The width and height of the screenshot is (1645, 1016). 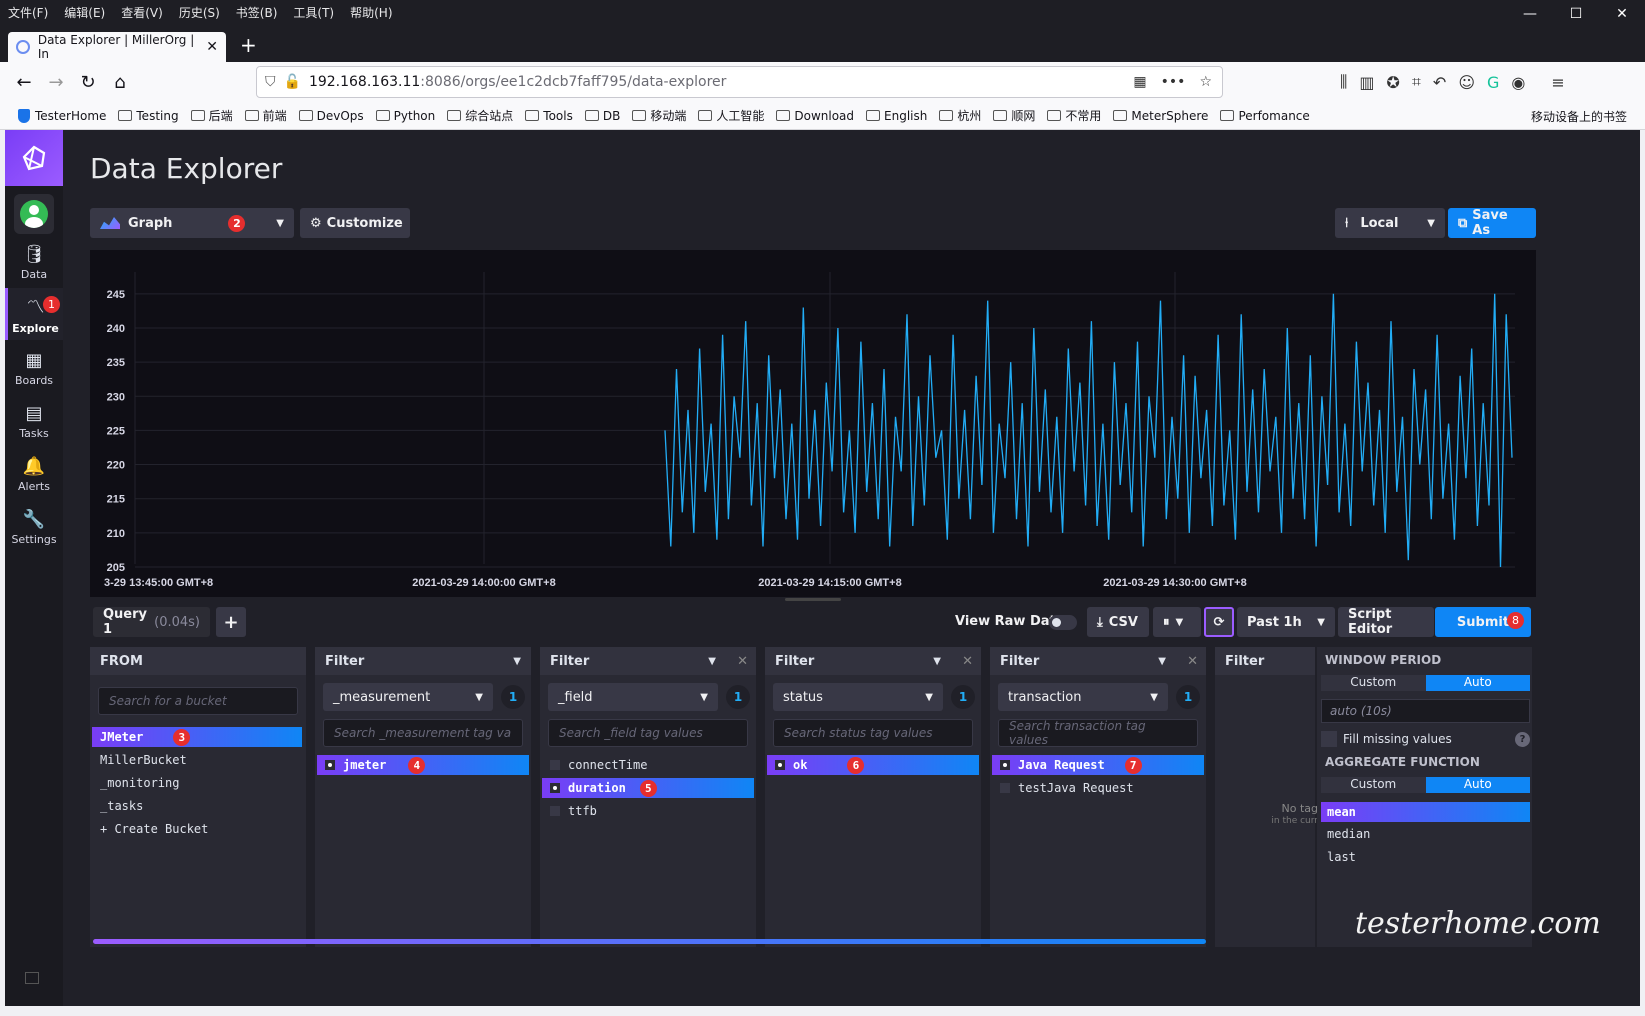 What do you see at coordinates (1477, 683) in the screenshot?
I see `window-auto-button: Auto` at bounding box center [1477, 683].